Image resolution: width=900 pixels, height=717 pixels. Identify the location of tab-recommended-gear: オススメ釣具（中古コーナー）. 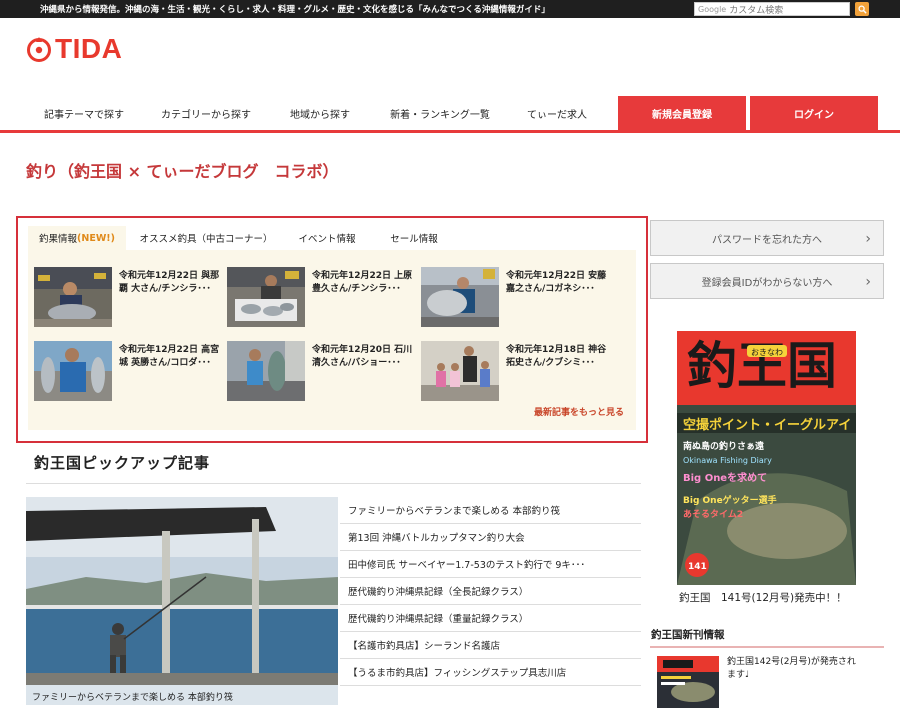
(206, 238).